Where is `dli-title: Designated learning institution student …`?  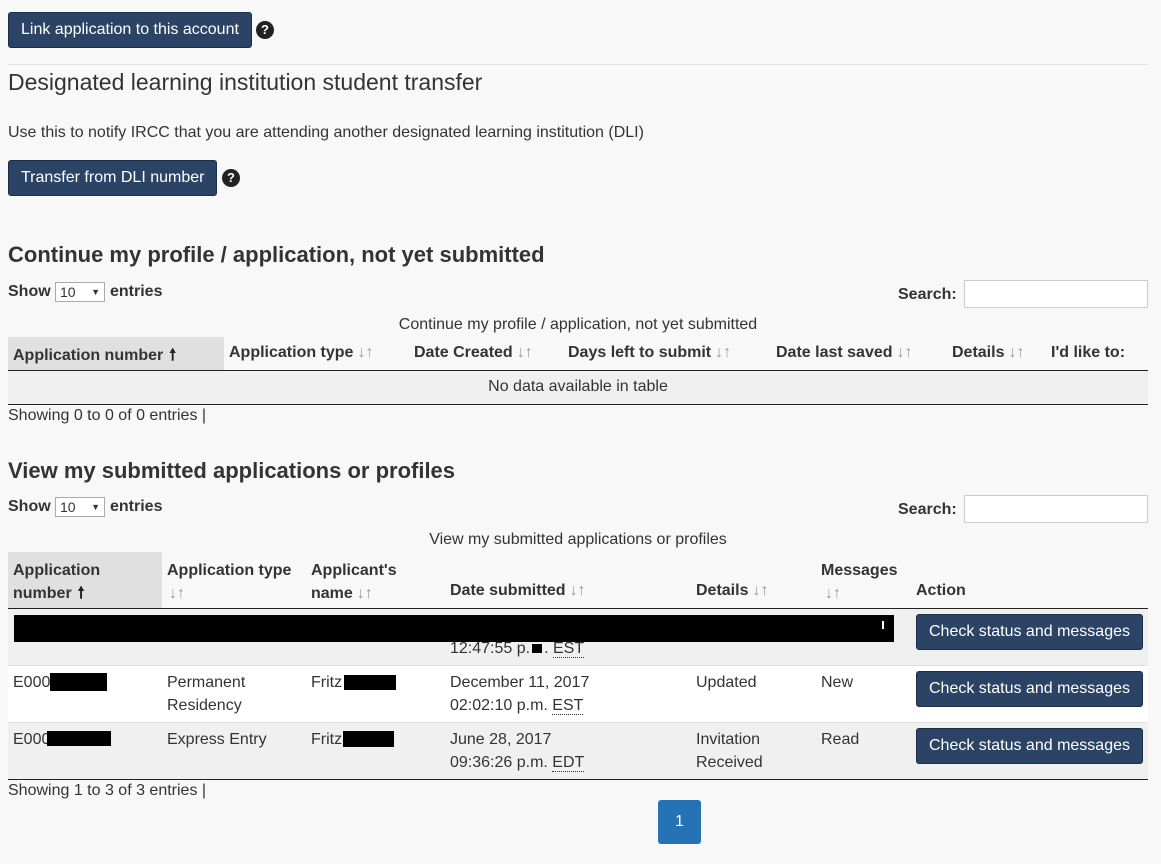 dli-title: Designated learning institution student … is located at coordinates (245, 82).